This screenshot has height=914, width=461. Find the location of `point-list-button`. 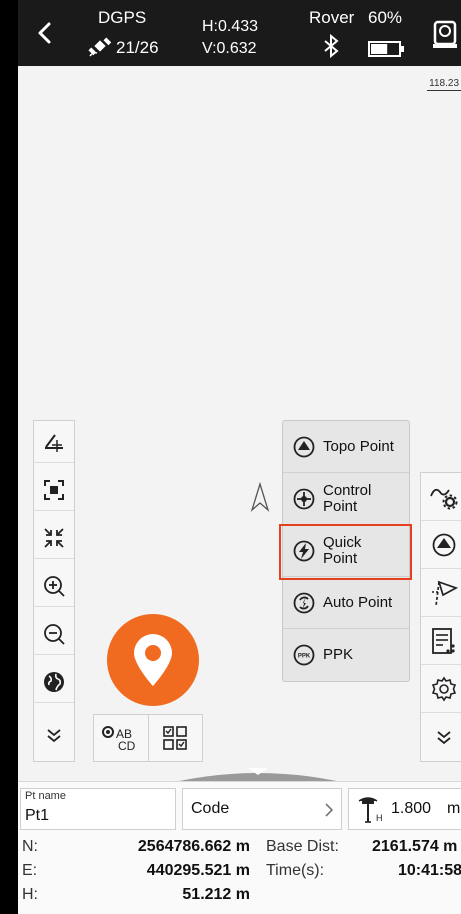

point-list-button is located at coordinates (441, 641).